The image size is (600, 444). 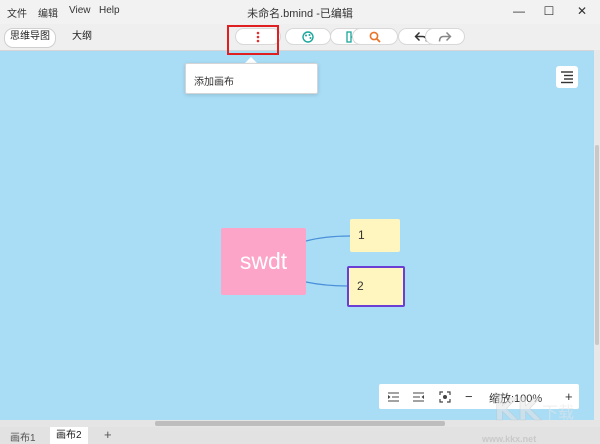 I want to click on zoom-out-button: −, so click(x=469, y=396).